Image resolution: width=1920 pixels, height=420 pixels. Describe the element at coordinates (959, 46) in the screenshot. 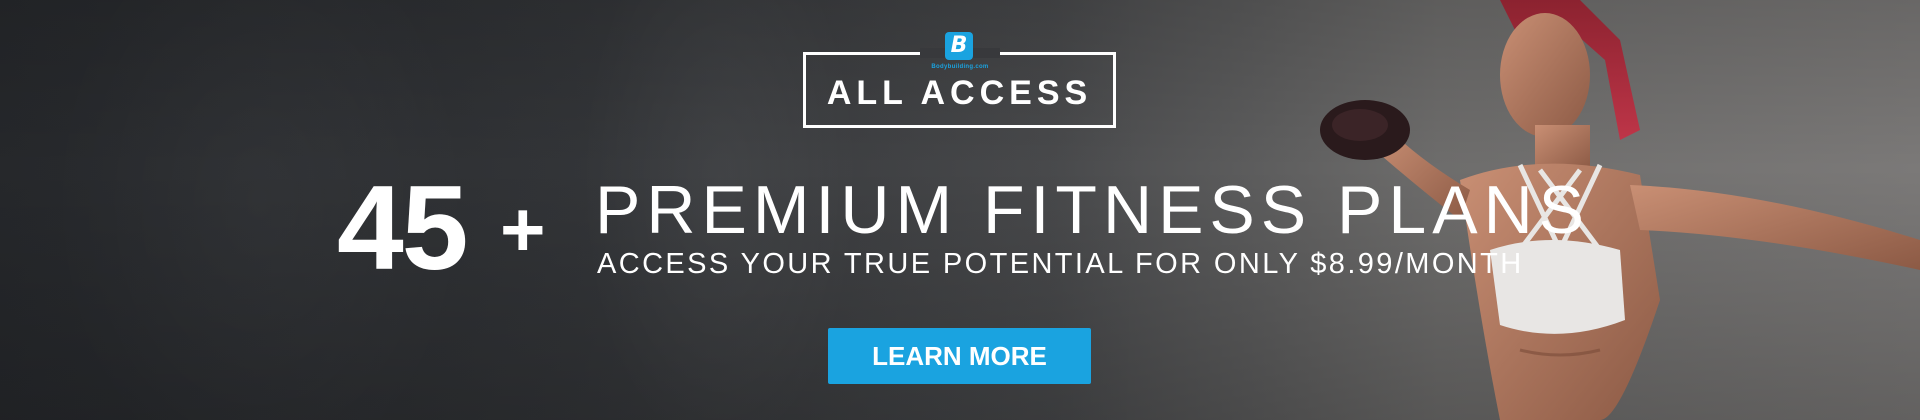

I see `bodybuilding-logo-icon: B` at that location.